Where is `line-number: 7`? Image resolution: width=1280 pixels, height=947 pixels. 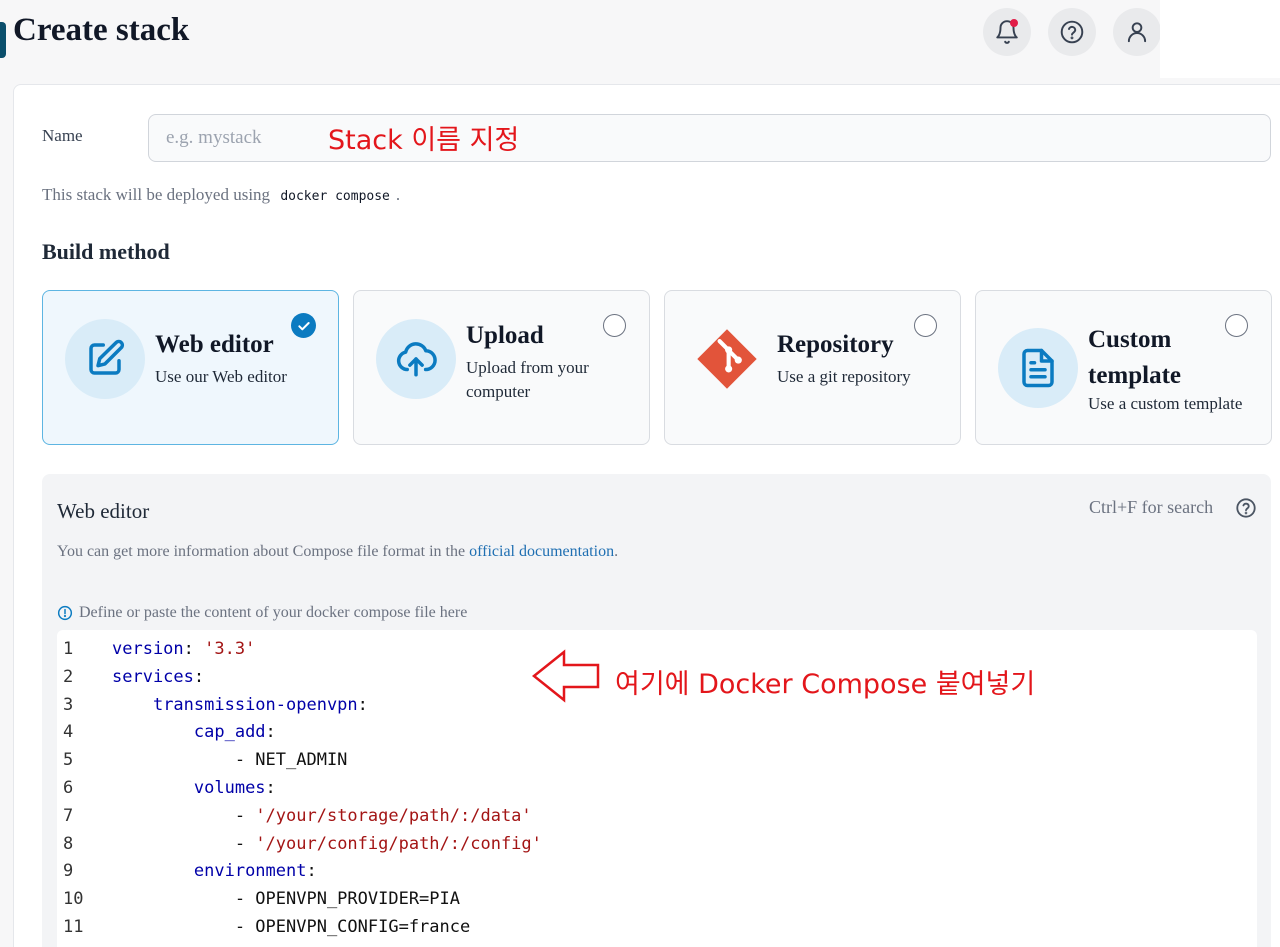 line-number: 7 is located at coordinates (68, 815).